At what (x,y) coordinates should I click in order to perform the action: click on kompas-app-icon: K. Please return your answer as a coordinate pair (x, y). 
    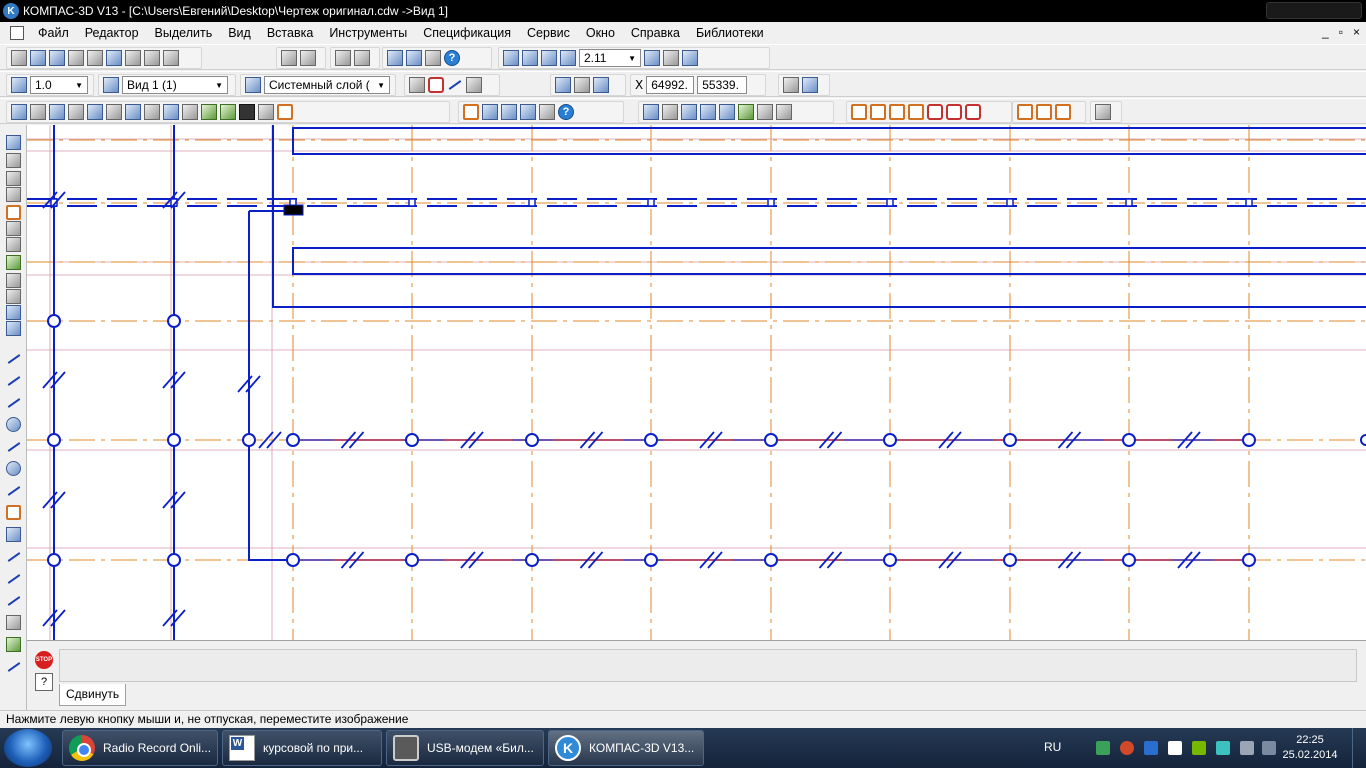
    Looking at the image, I should click on (11, 11).